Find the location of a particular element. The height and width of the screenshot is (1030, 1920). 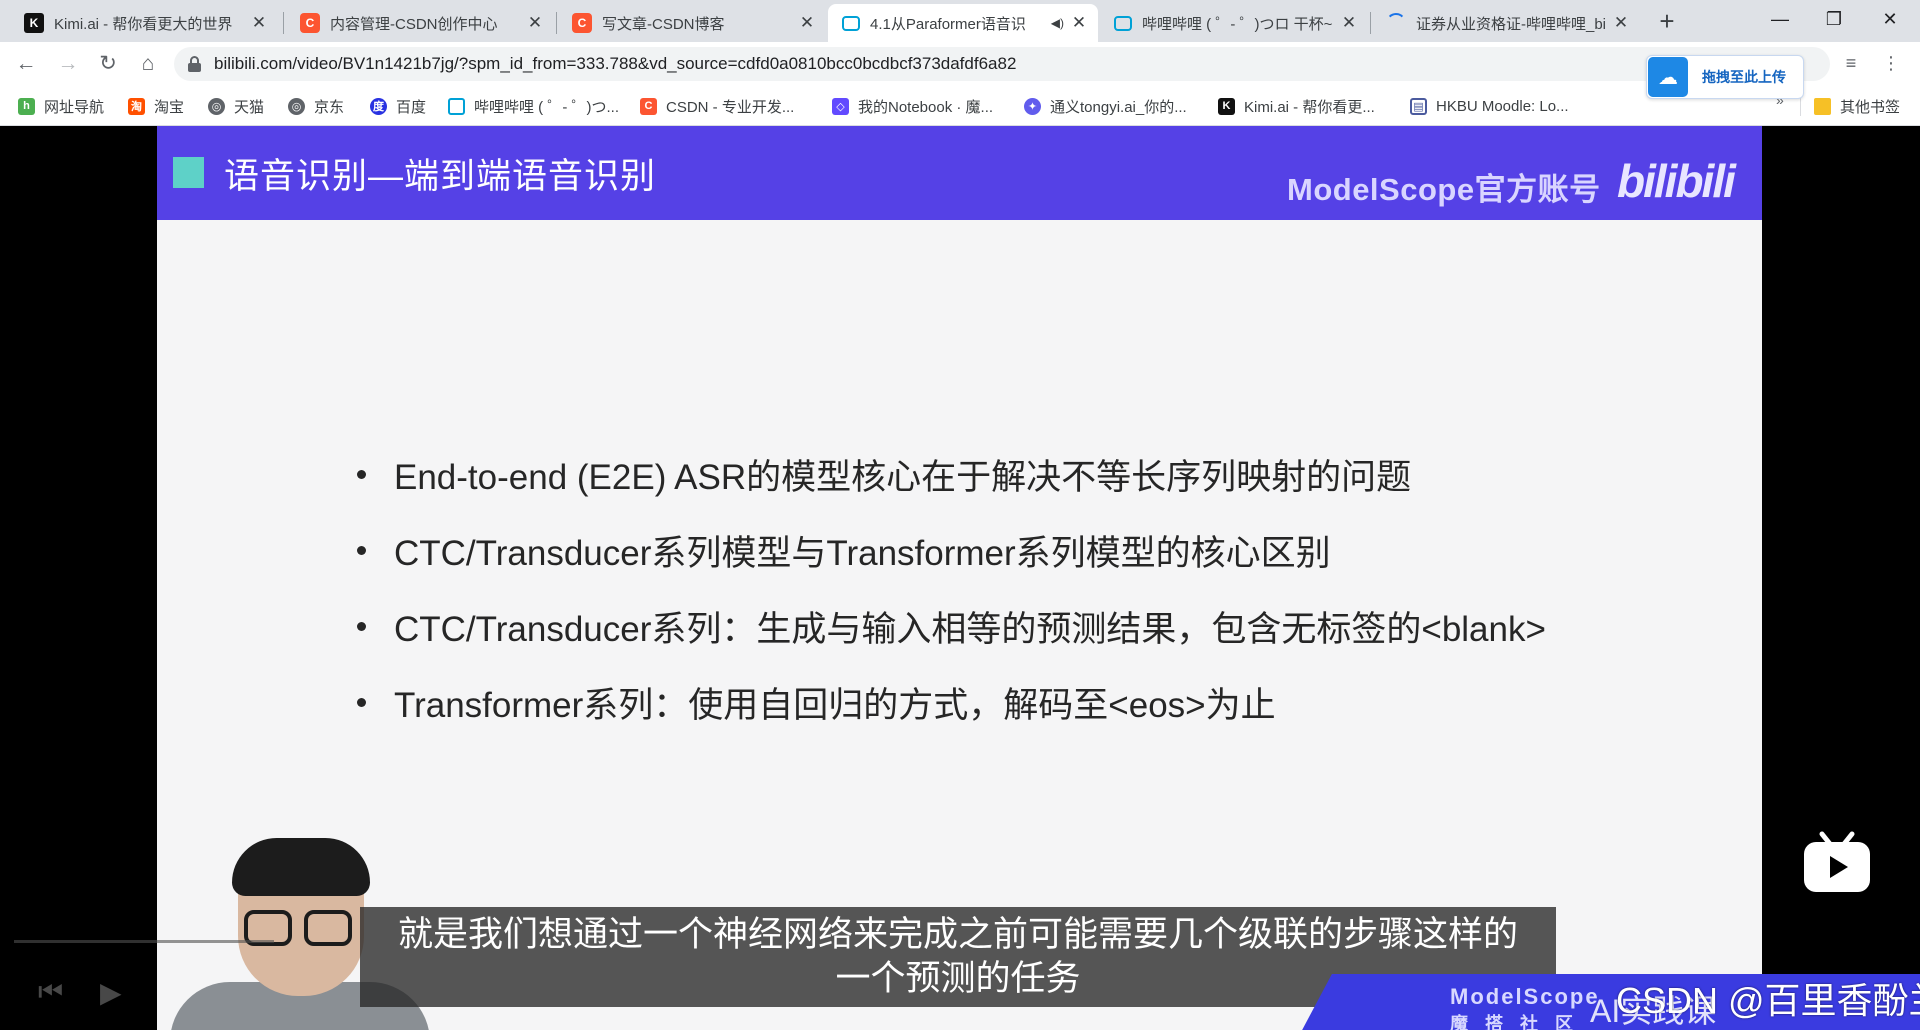

speaker-icon: ◀) is located at coordinates (1057, 23).